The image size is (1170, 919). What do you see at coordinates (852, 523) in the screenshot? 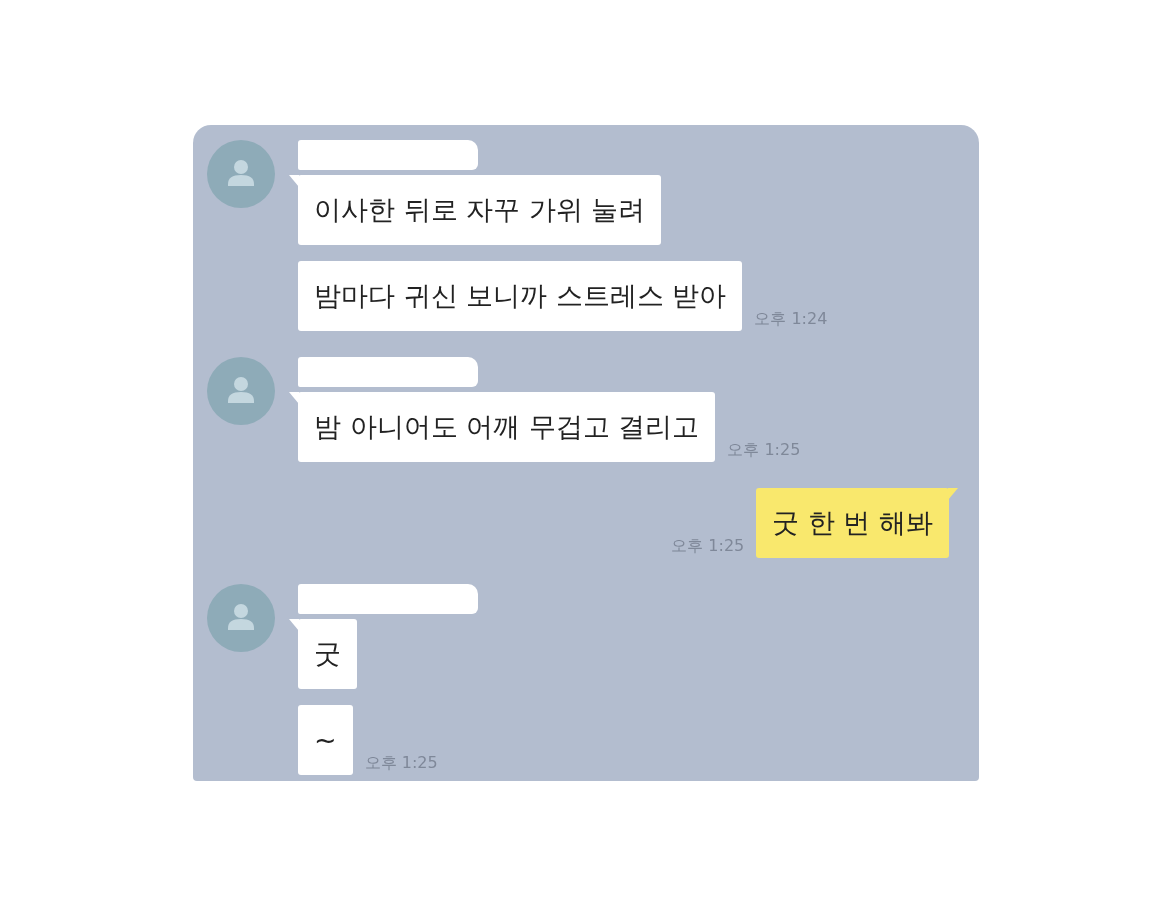
I see `message-bubble: 굿 한 번 해봐` at bounding box center [852, 523].